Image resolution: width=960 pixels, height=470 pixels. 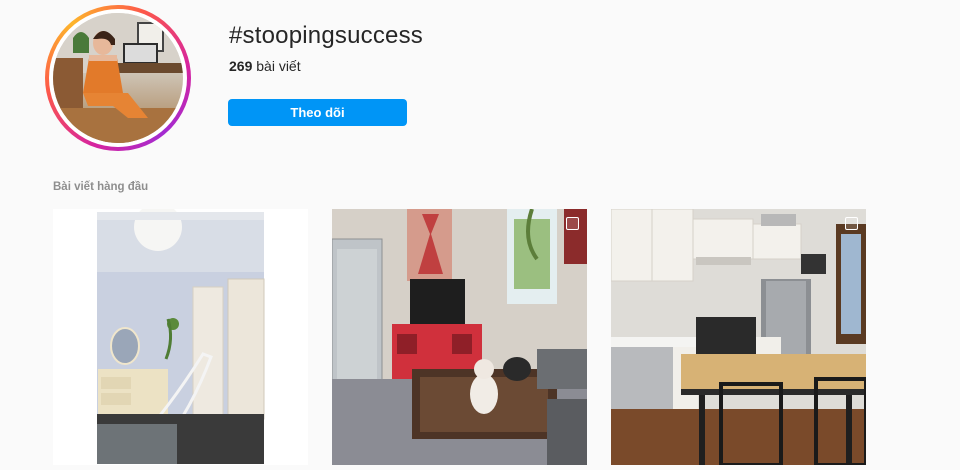 I want to click on avatar-image, so click(x=118, y=78).